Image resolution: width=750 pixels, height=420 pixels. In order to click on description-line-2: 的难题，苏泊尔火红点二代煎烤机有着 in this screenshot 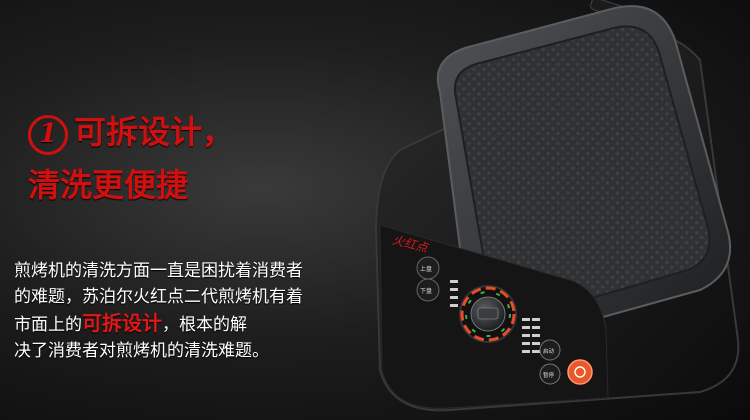, I will do `click(158, 297)`.